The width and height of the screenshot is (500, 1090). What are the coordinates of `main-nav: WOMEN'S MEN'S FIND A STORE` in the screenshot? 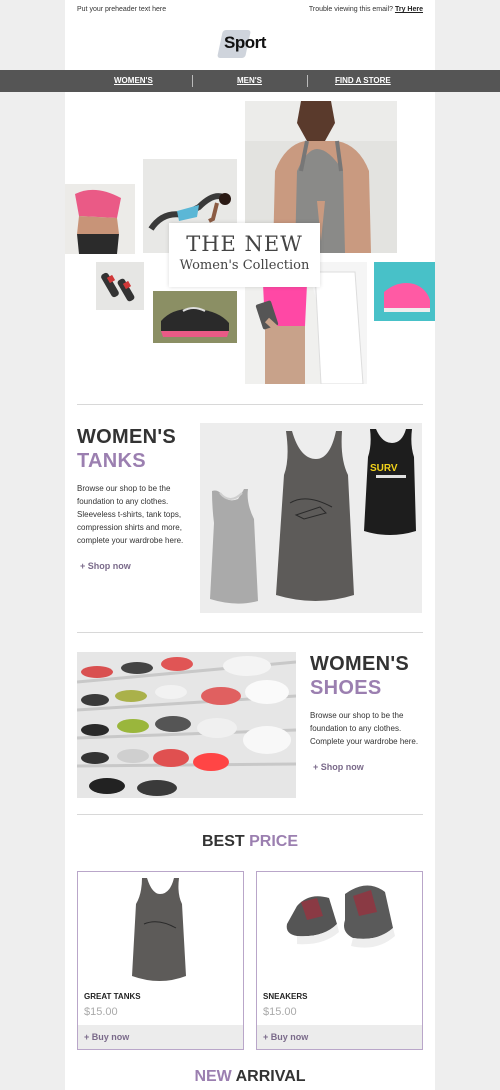 It's located at (250, 81).